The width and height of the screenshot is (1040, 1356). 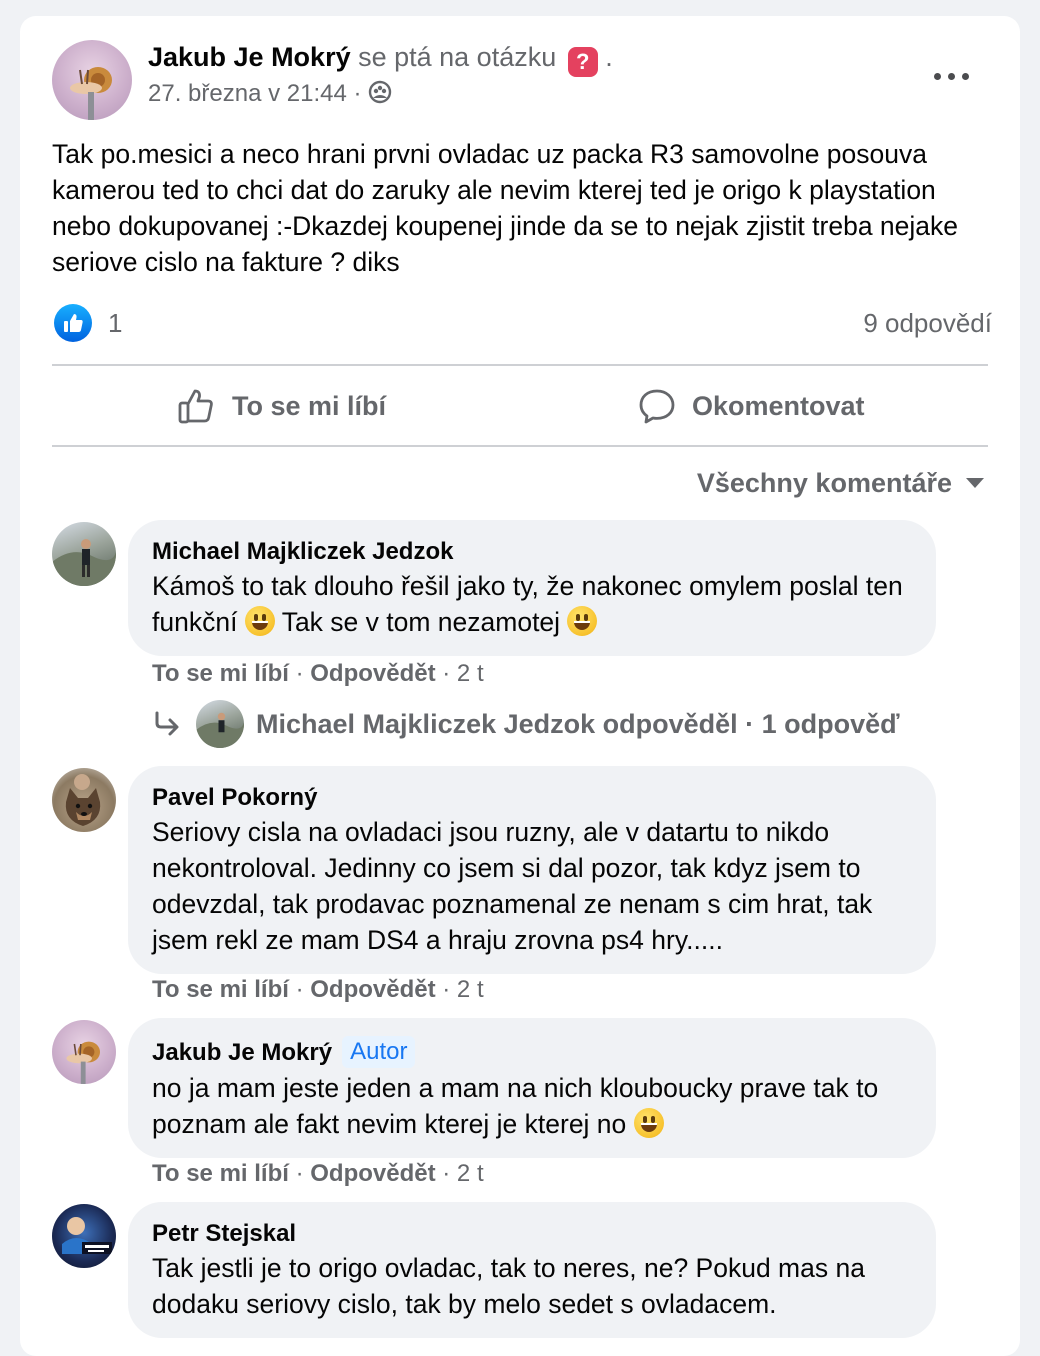 I want to click on commenter-name: Jakub Je Mokrý, so click(x=242, y=1053).